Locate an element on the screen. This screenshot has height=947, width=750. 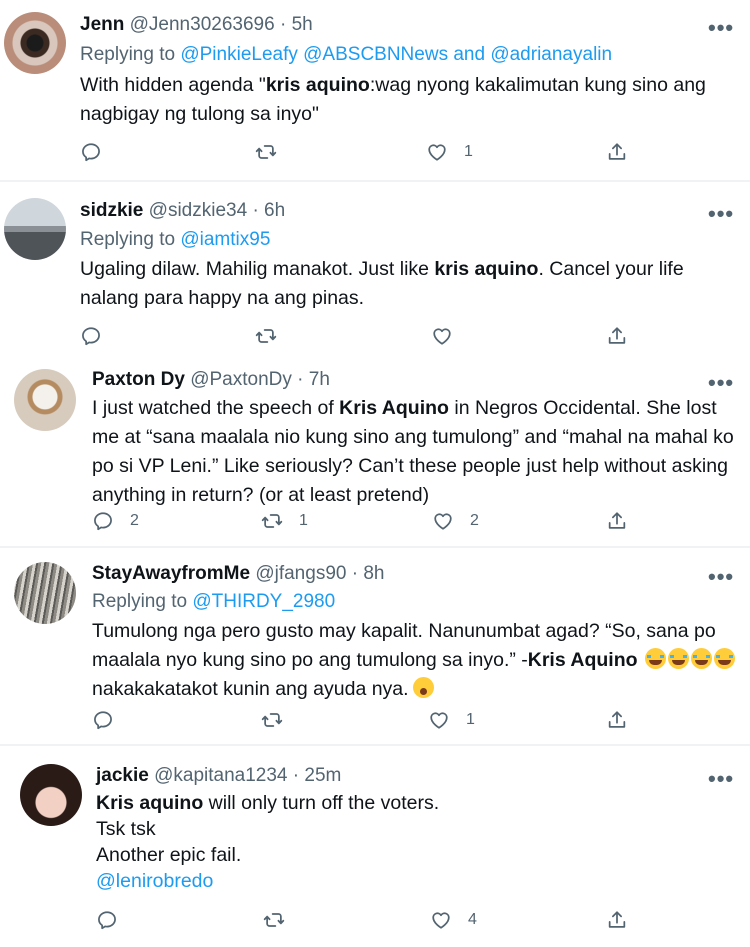
author-handle: @Jenn30263696 is located at coordinates (202, 24).